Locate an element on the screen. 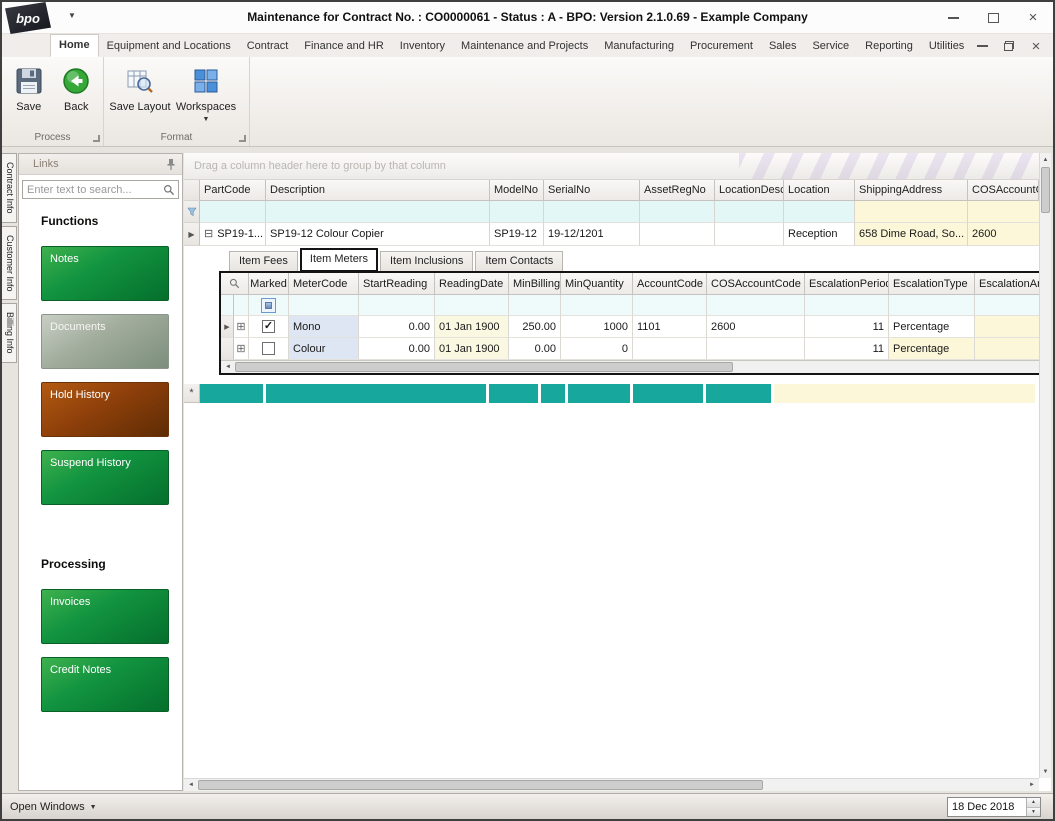  mdi-minimize-button is located at coordinates (982, 46).